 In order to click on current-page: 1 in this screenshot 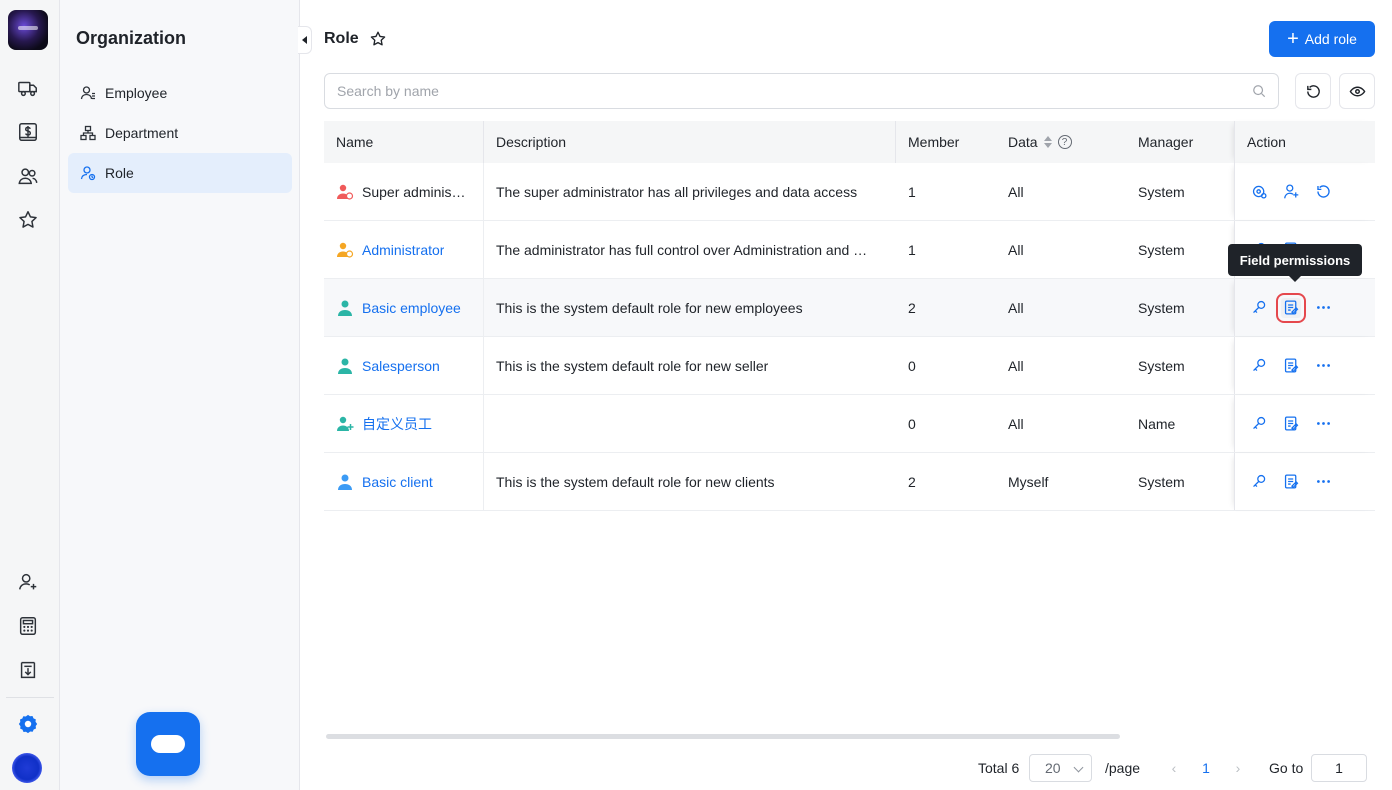, I will do `click(1206, 768)`.